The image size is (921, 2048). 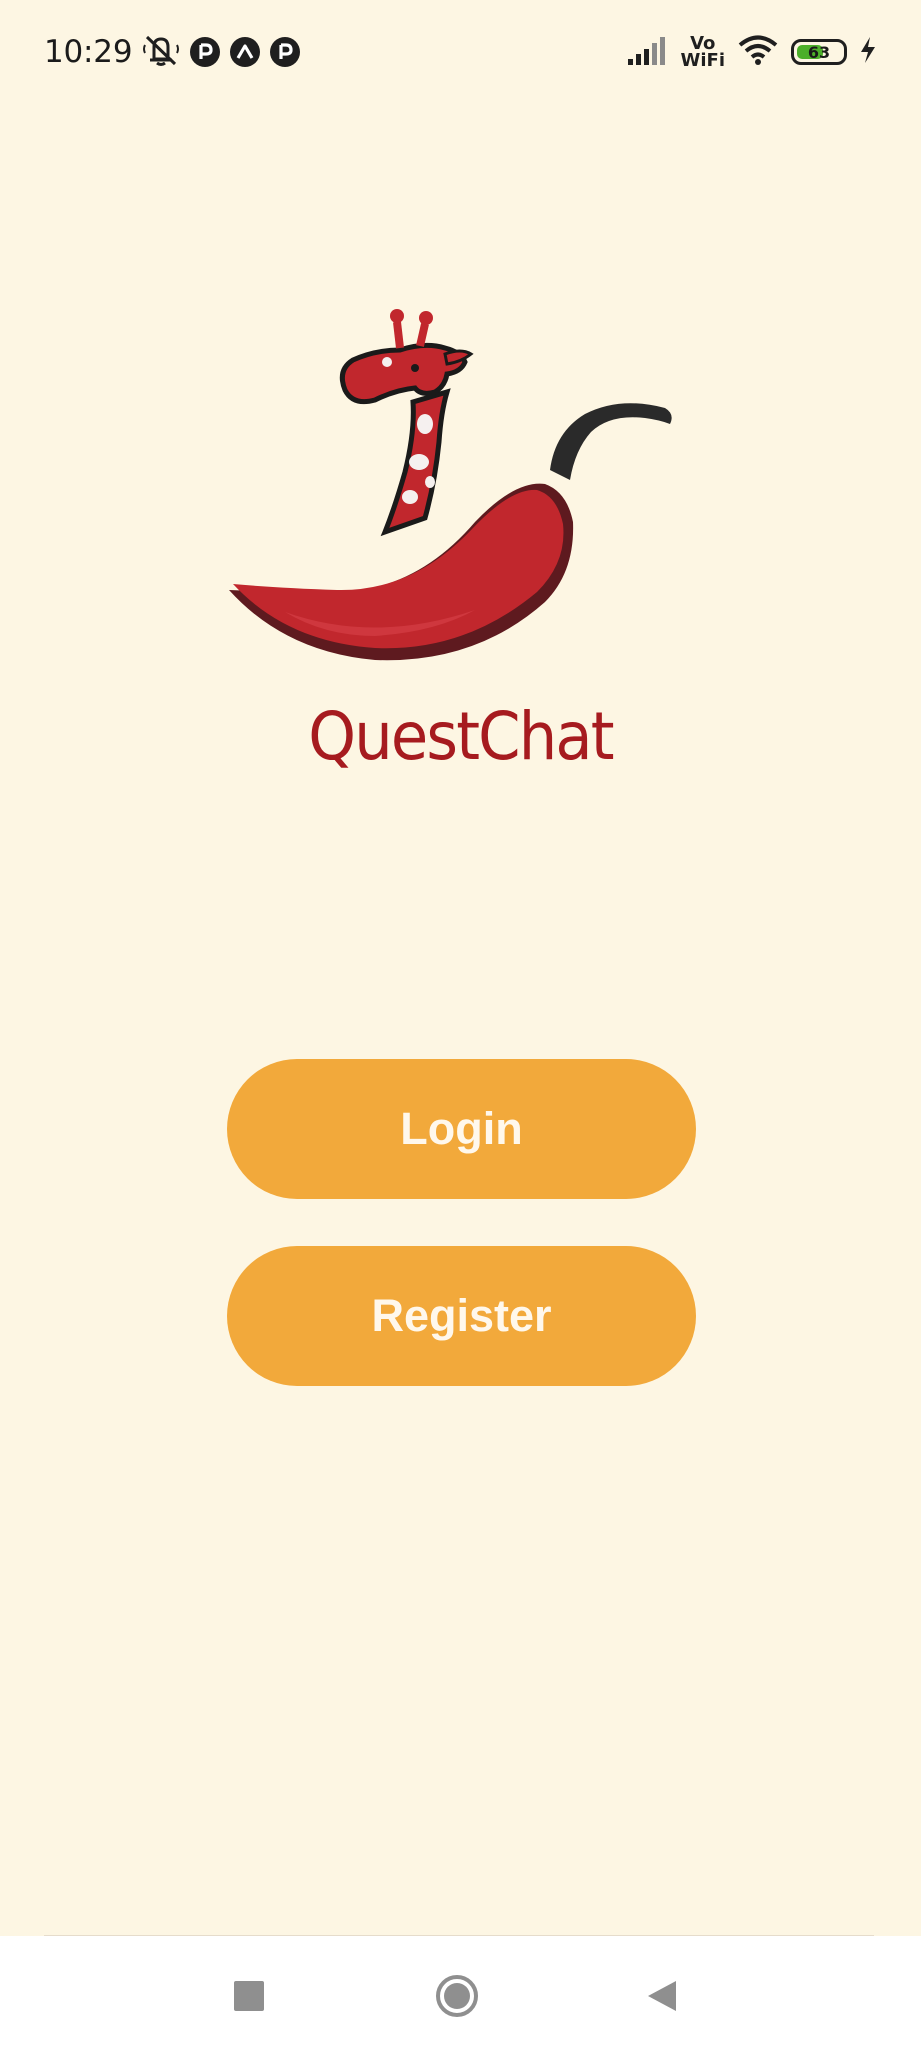 I want to click on wifi-icon, so click(x=758, y=52).